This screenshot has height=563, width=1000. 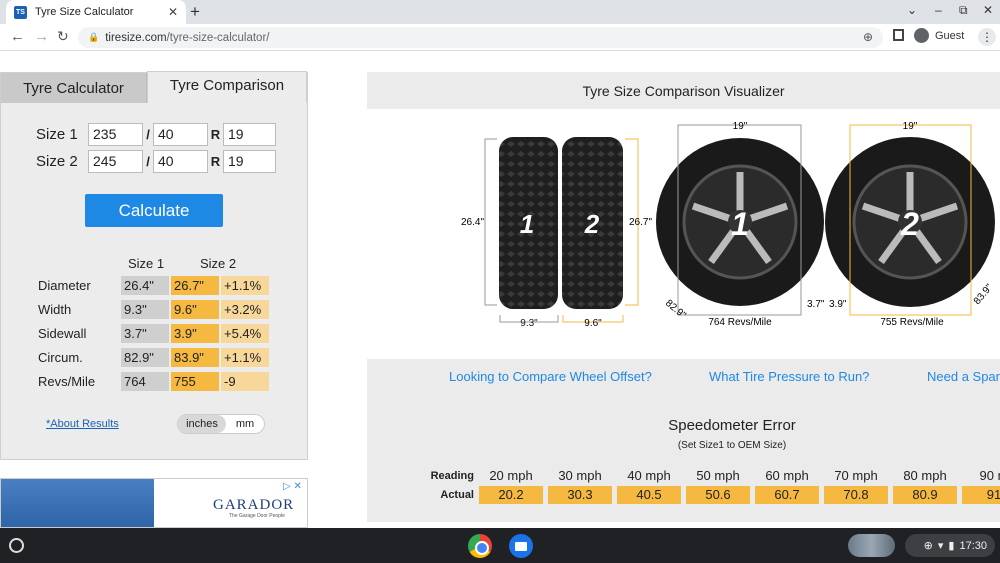 I want to click on profile-button: Guest, so click(x=939, y=35).